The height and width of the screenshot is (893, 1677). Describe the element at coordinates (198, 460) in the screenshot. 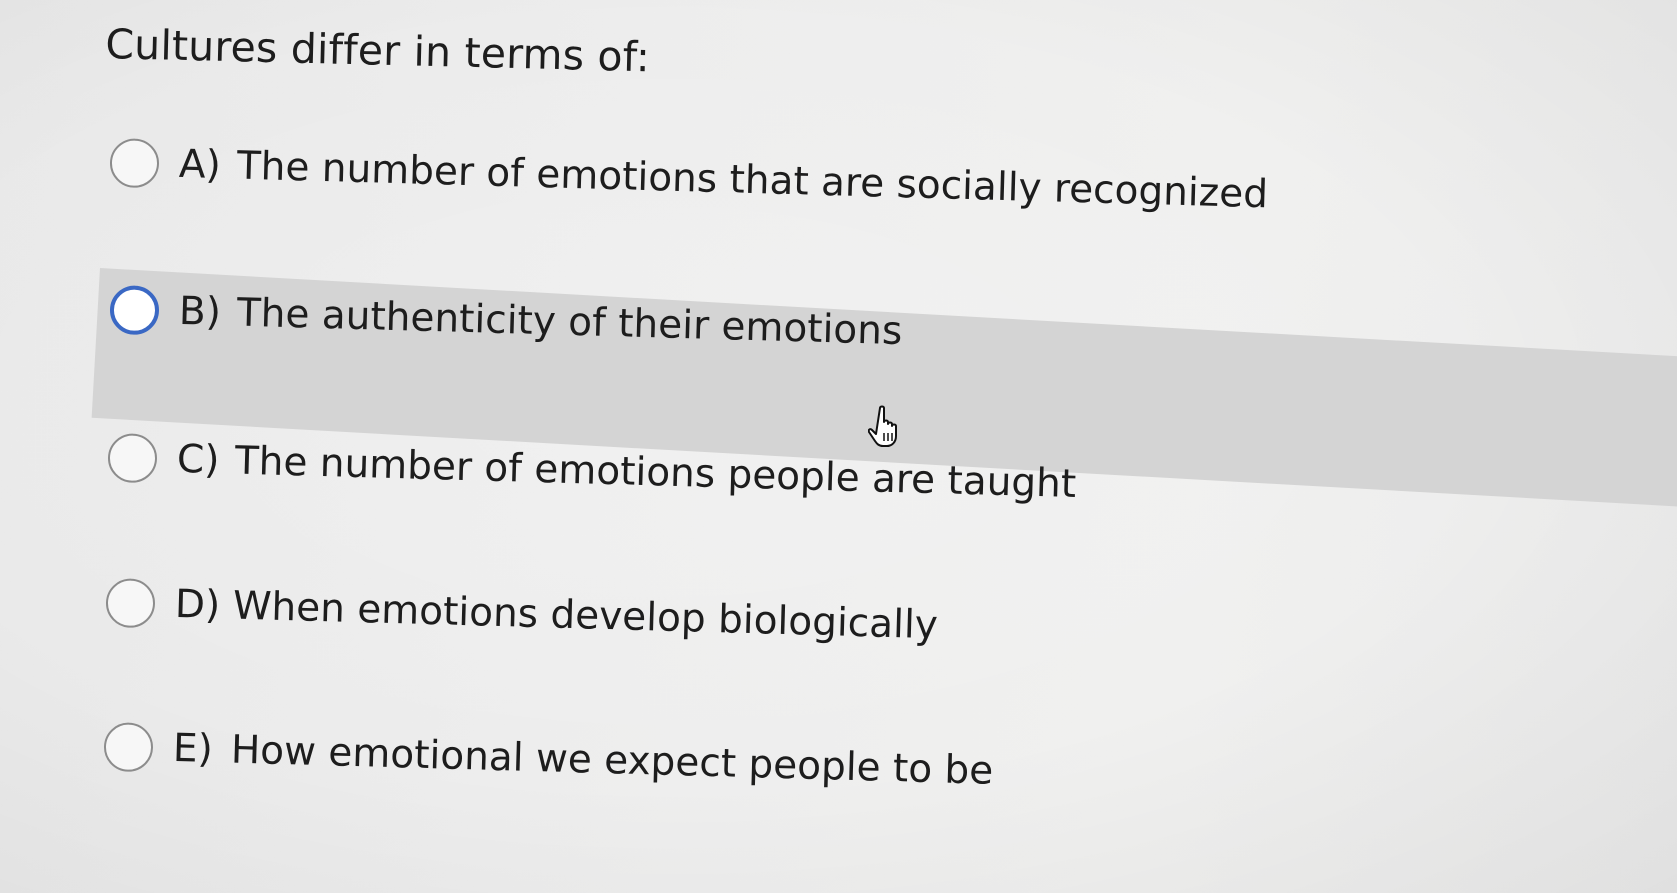

I see `option-c-letter: C)` at that location.